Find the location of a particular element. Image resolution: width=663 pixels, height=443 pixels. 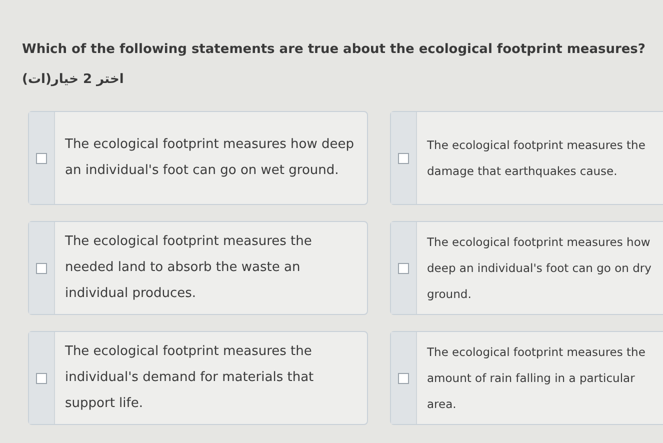

question-text: Which of the following statements are true about the ecological footprint measures? is located at coordinates (334, 50).